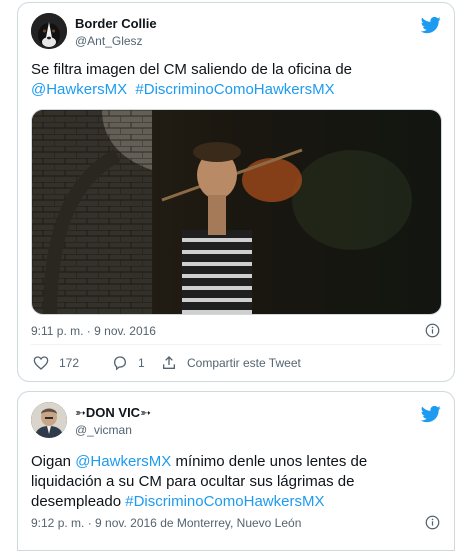  What do you see at coordinates (51, 461) in the screenshot?
I see `tweet-text-prefix: Oigan` at bounding box center [51, 461].